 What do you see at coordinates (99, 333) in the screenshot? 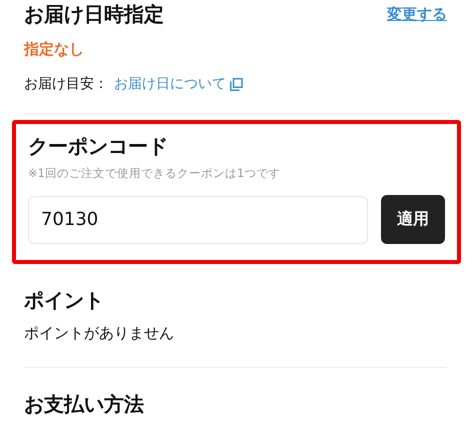
I see `points-message: ポイントがありません` at bounding box center [99, 333].